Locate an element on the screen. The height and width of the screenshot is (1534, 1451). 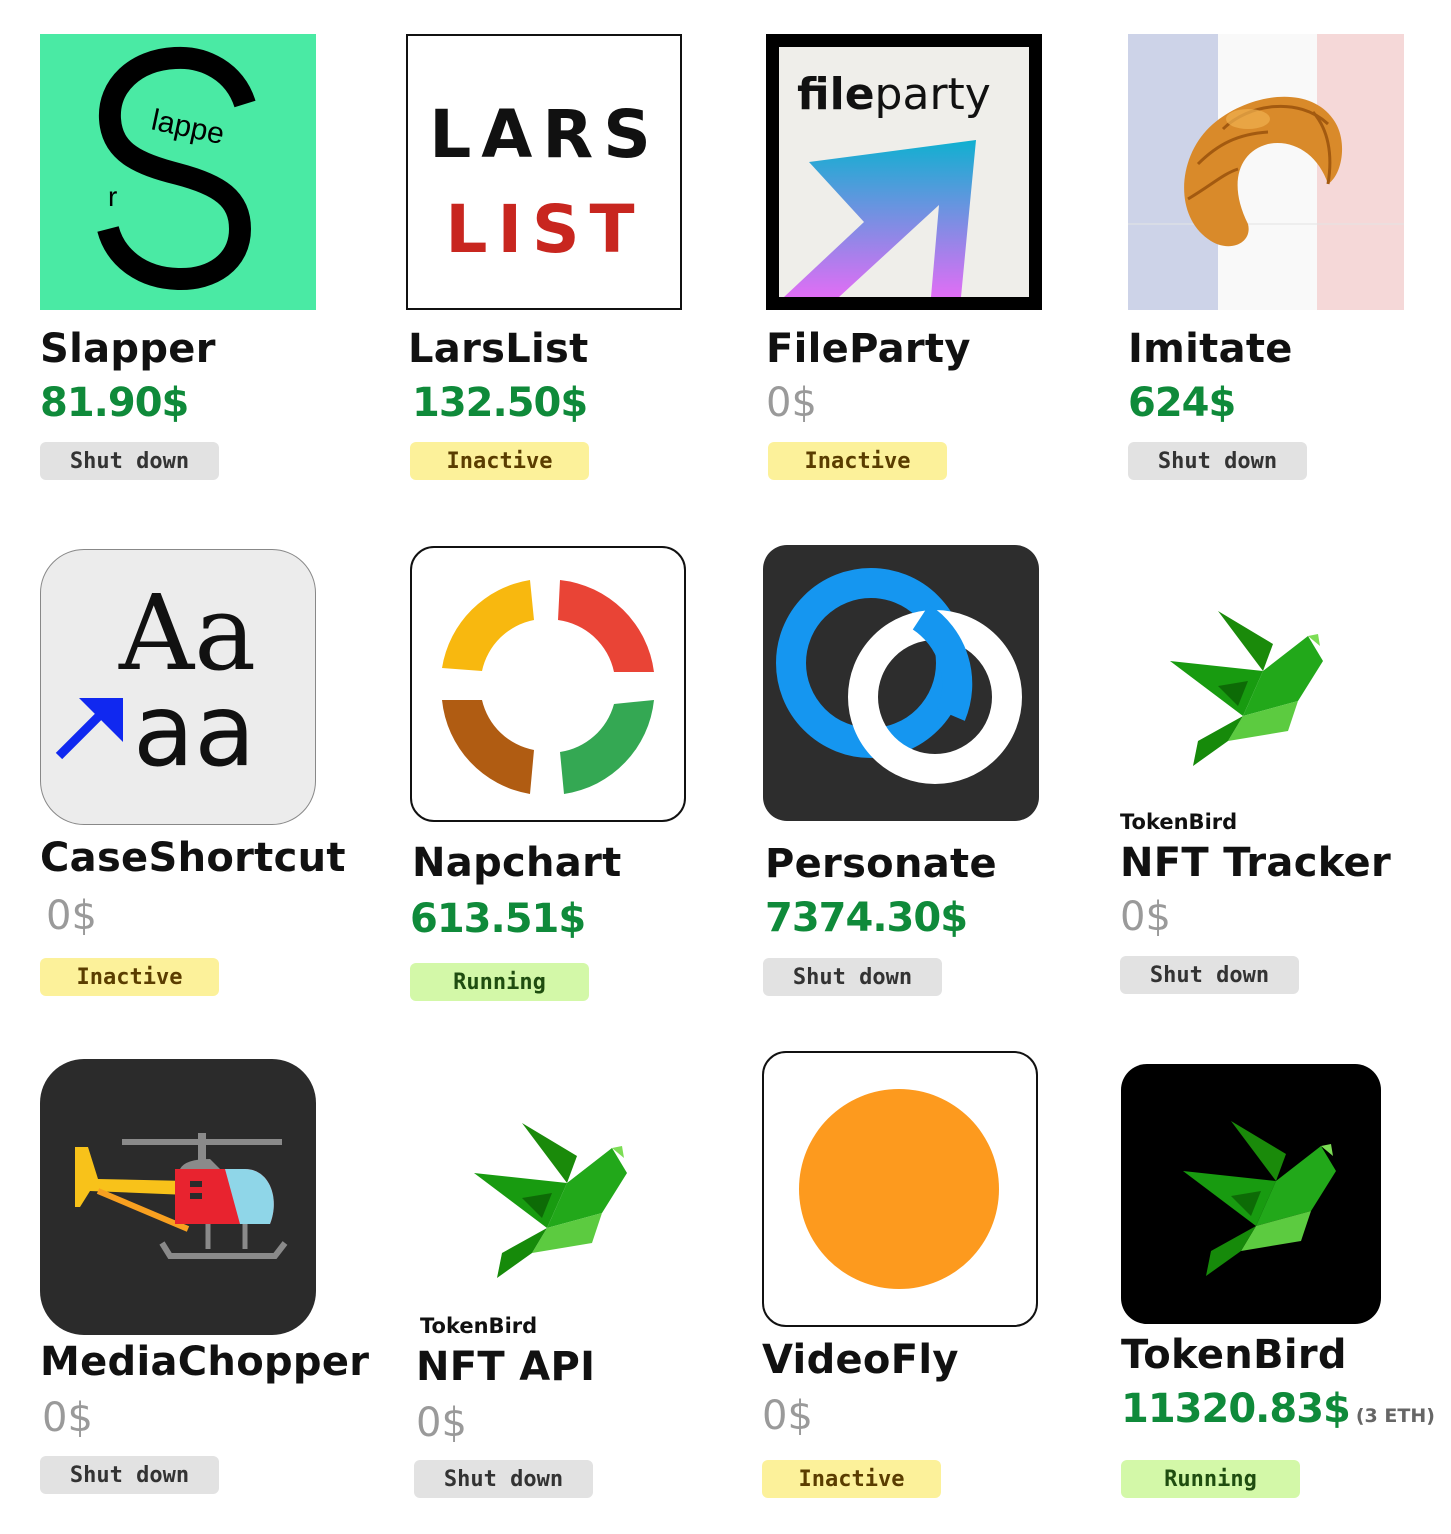
fileparty-logo-light: party is located at coordinates (932, 94).